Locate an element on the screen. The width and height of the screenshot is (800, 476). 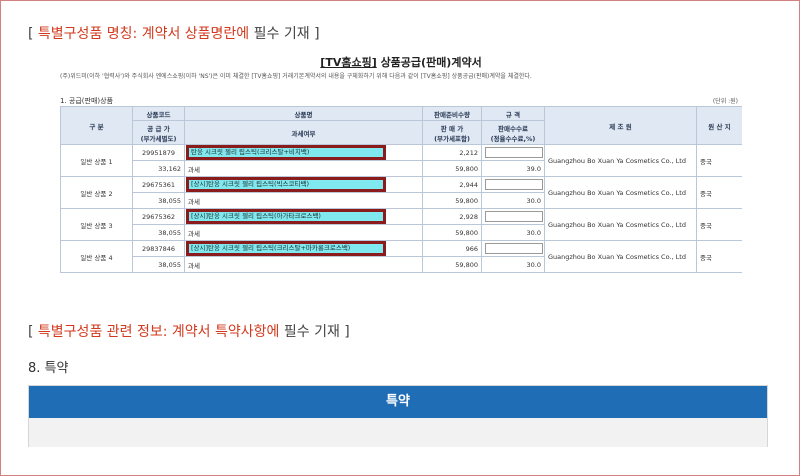
notice-highlight-text: 특별구성품 관련 정보: 계약서 특약사항에 is located at coordinates (158, 332).